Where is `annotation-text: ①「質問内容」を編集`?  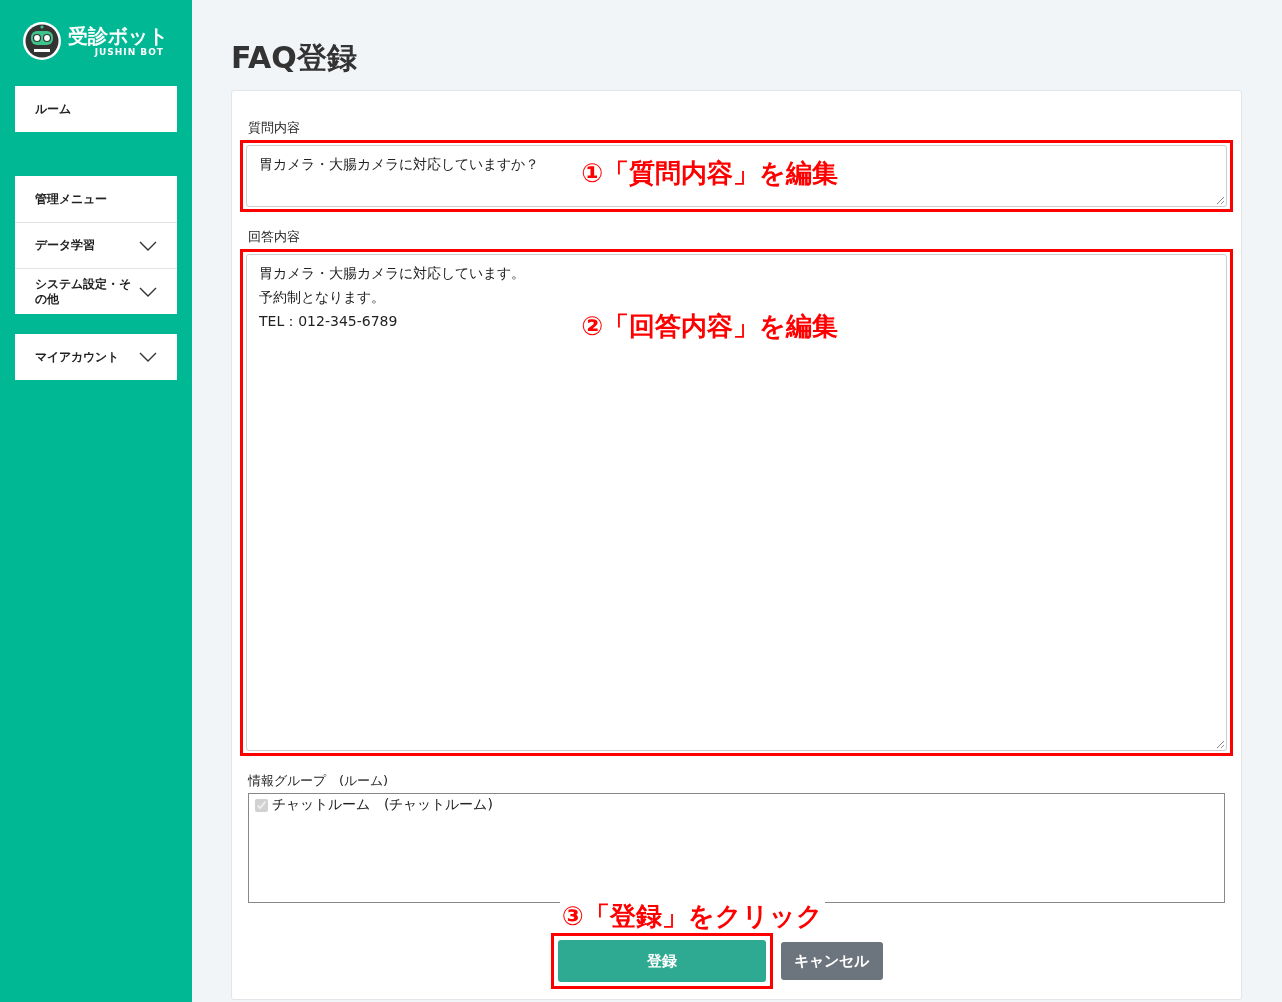
annotation-text: ①「質問内容」を編集 is located at coordinates (709, 173).